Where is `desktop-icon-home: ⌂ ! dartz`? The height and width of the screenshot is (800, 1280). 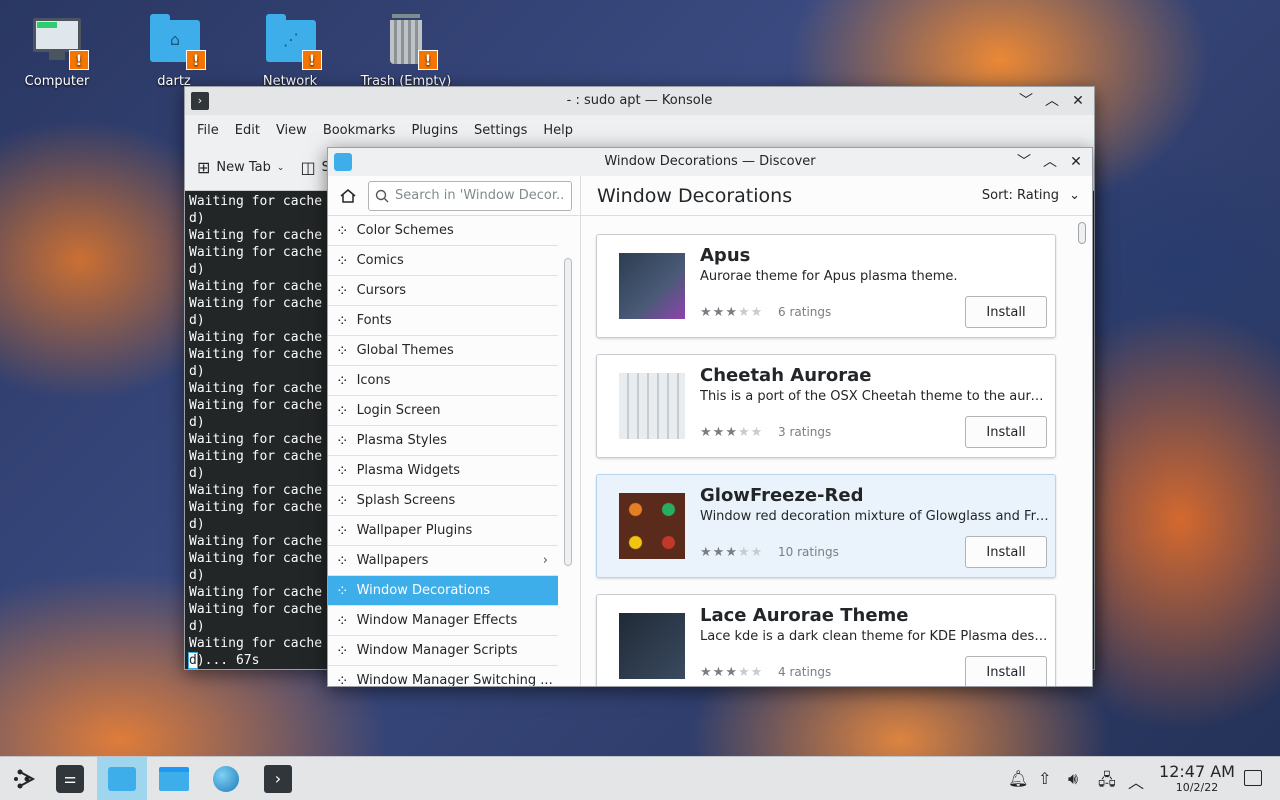 desktop-icon-home: ⌂ ! dartz is located at coordinates (174, 50).